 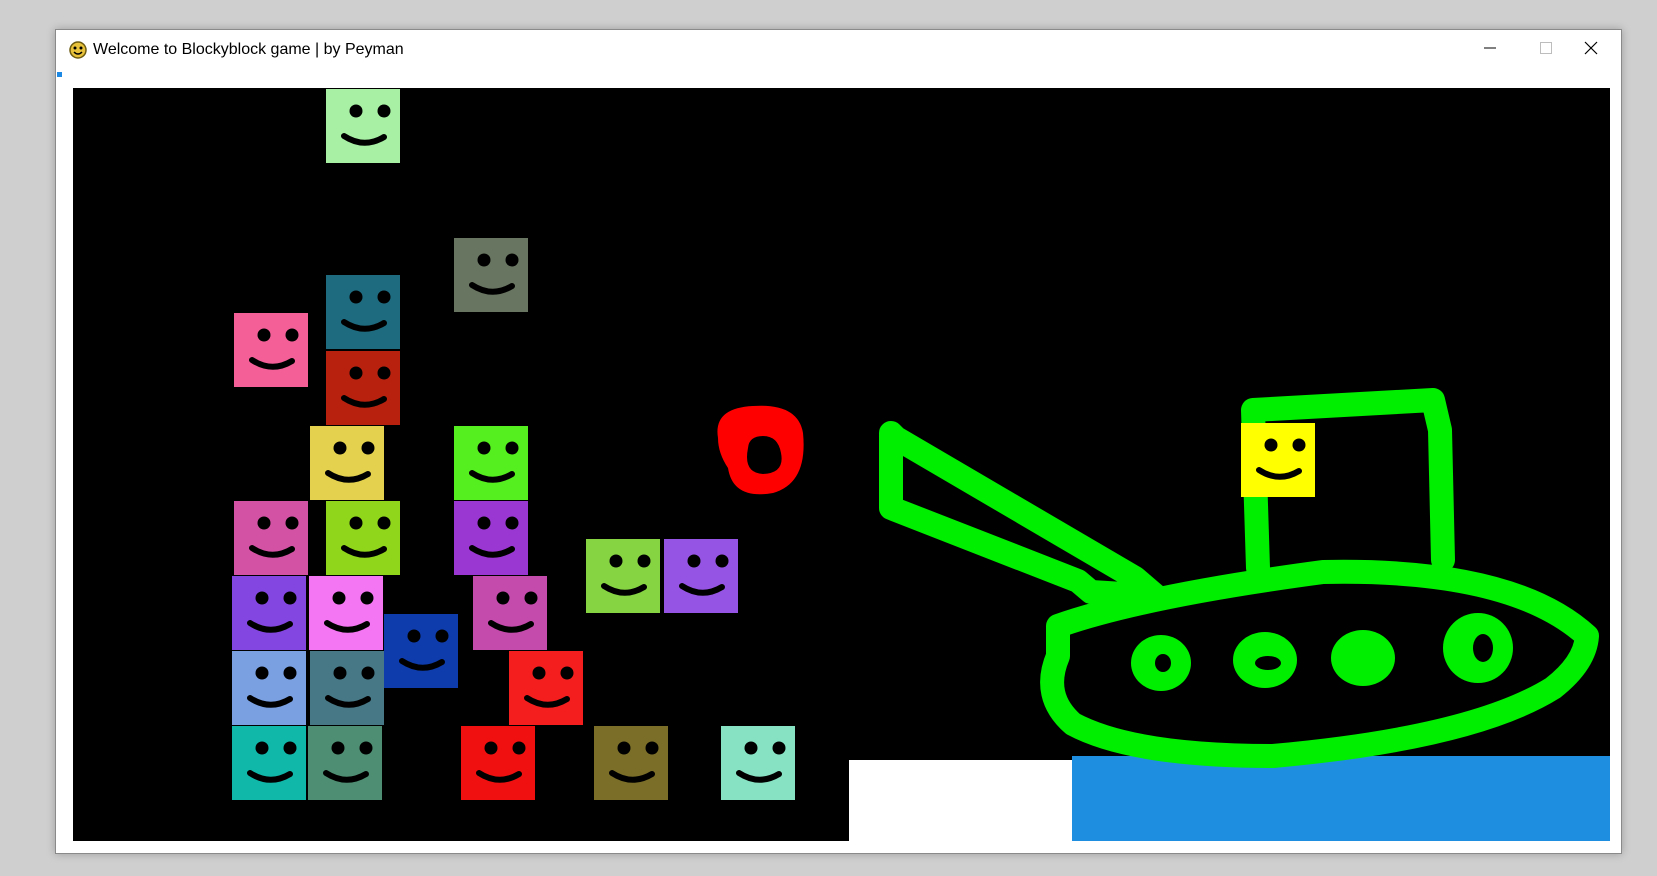 I want to click on maximize-icon, so click(x=1546, y=50).